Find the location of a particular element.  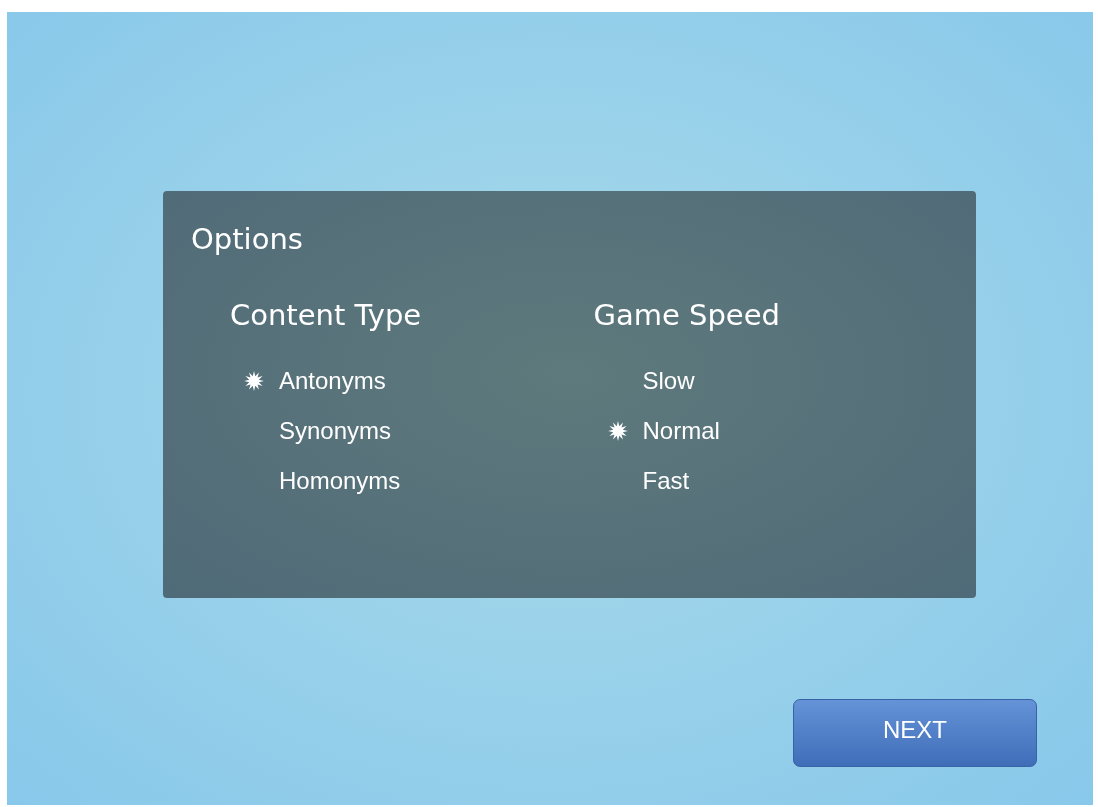

next-button: NEXT is located at coordinates (915, 733).